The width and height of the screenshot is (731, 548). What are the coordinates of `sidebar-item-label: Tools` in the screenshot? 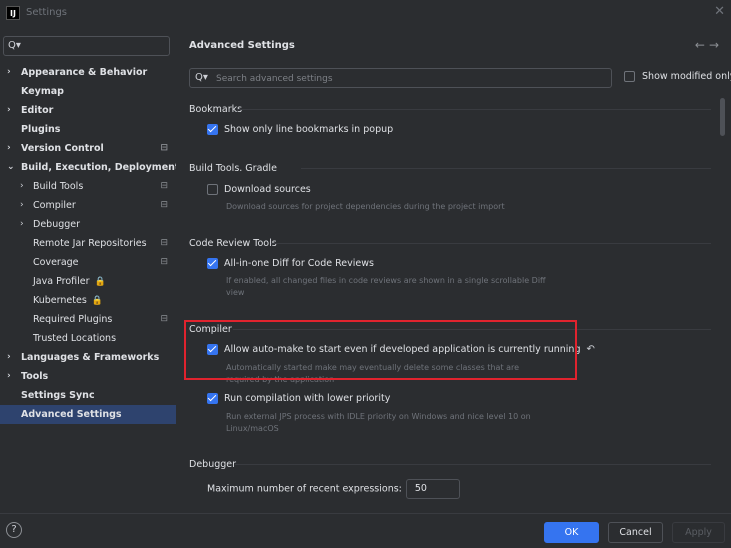 It's located at (35, 376).